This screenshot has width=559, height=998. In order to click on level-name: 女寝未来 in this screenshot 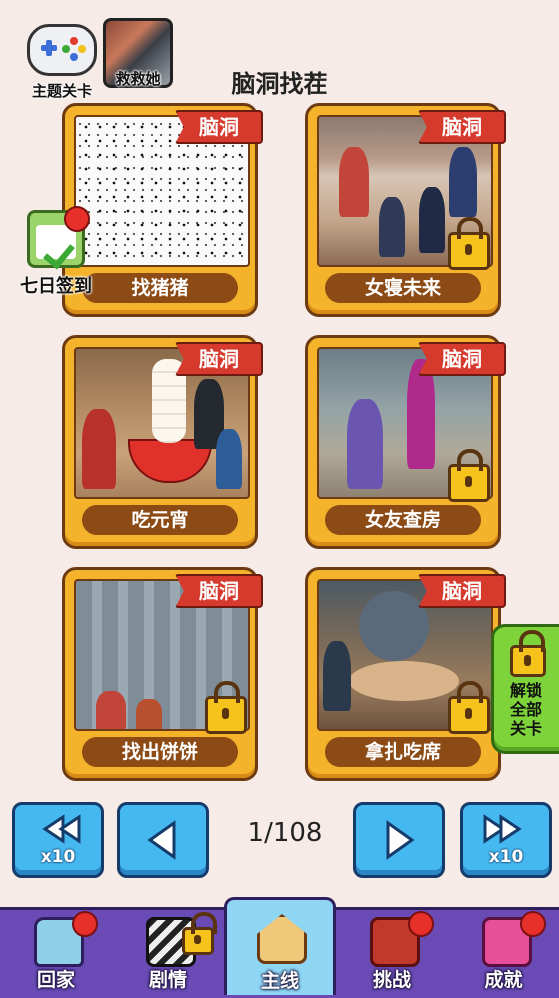, I will do `click(403, 288)`.